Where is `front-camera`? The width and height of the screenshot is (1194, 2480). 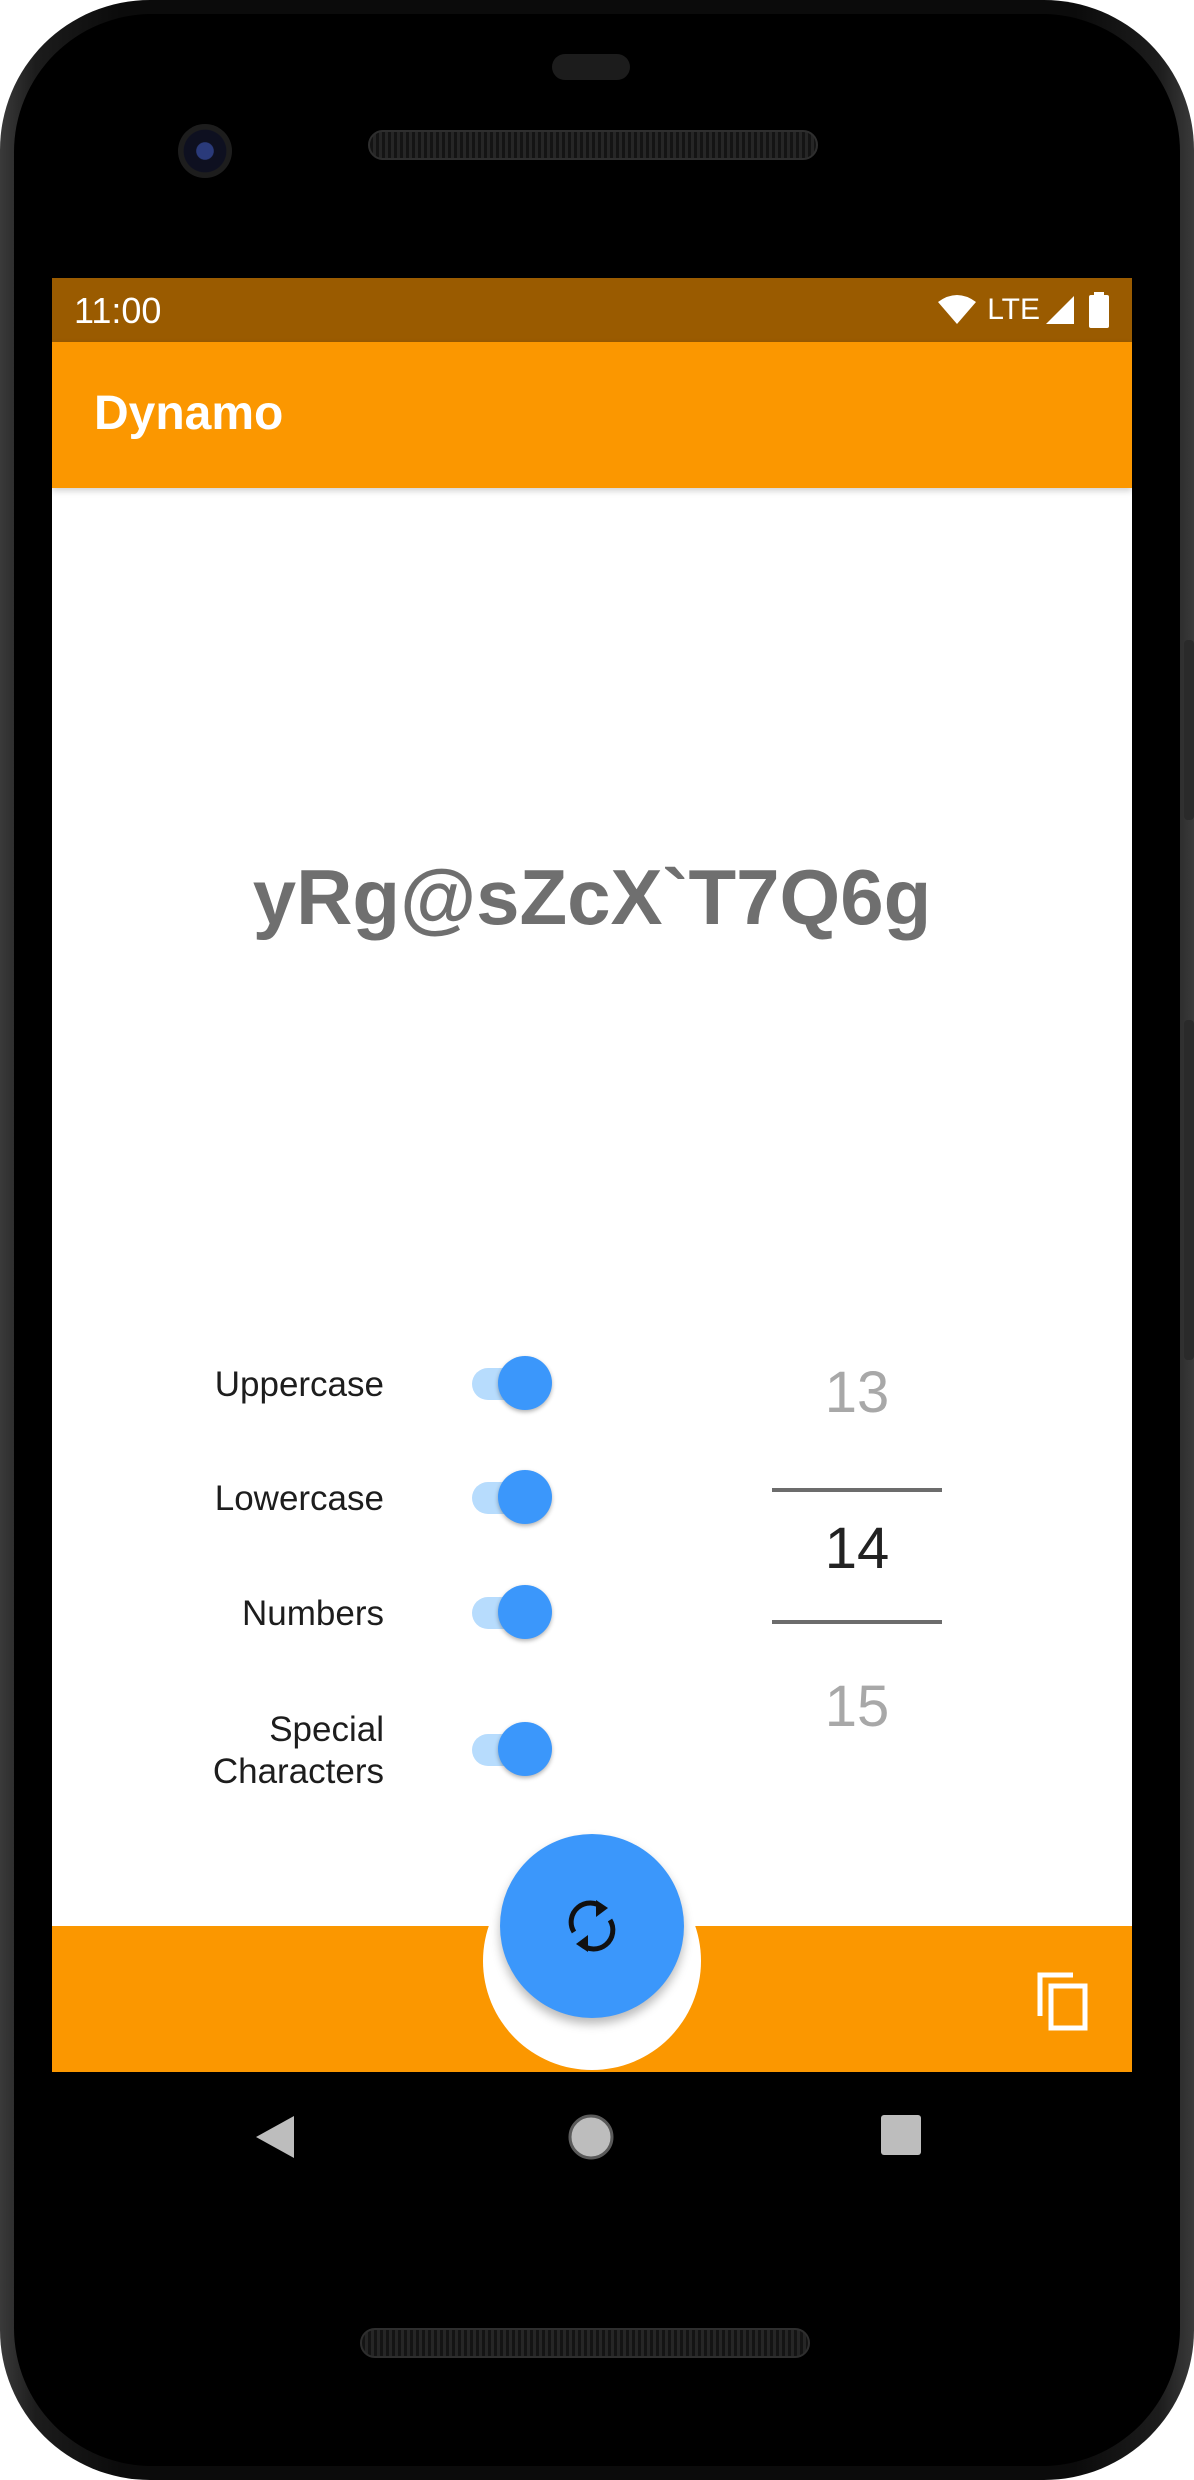 front-camera is located at coordinates (205, 151).